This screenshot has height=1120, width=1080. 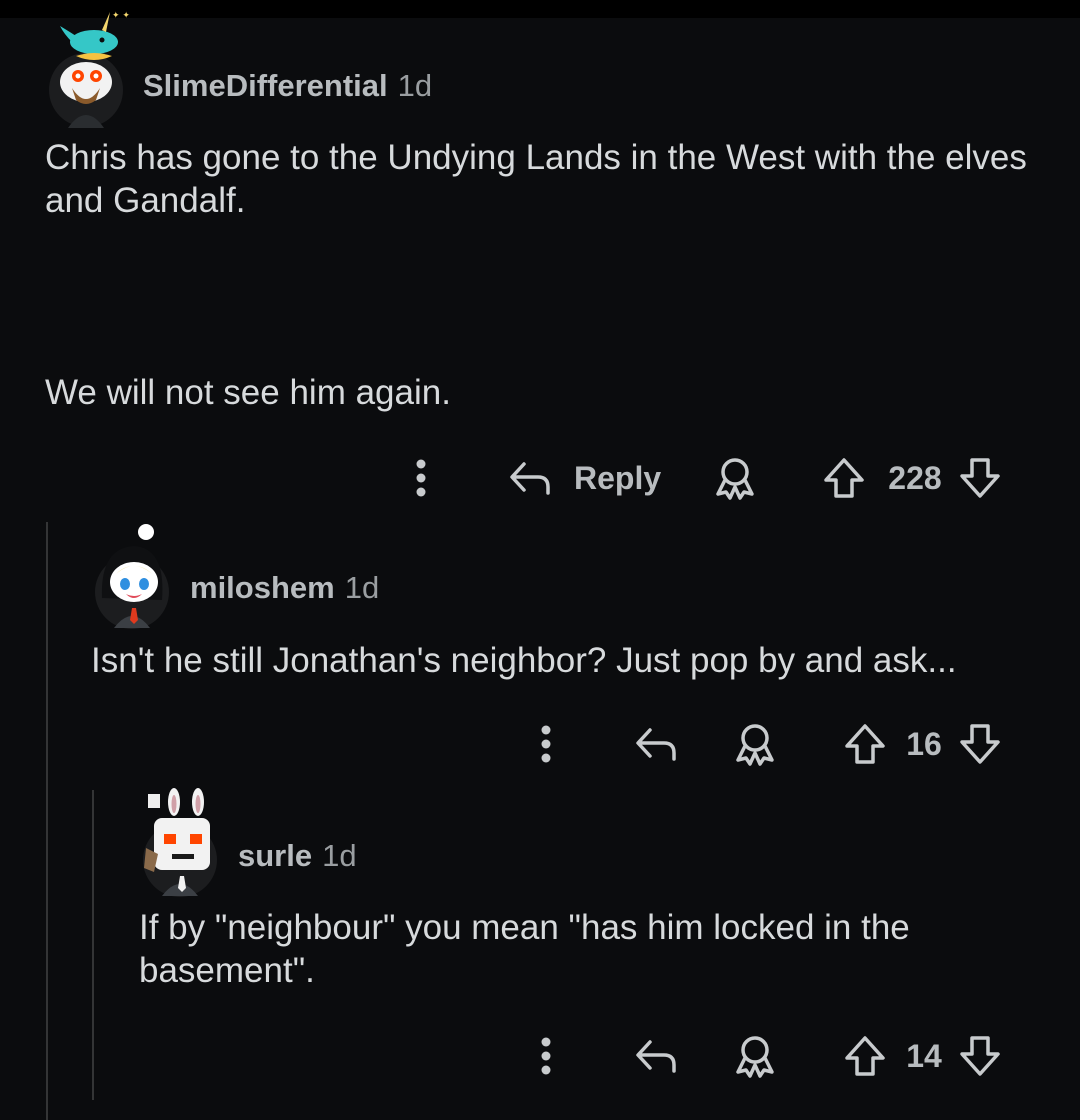 I want to click on username: SlimeDifferential, so click(x=265, y=86).